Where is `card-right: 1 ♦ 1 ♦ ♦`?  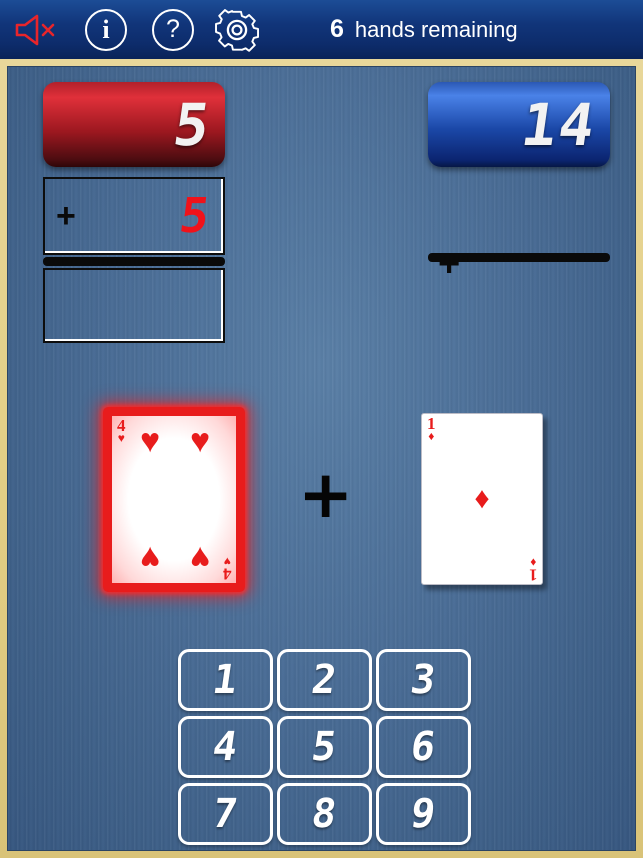 card-right: 1 ♦ 1 ♦ ♦ is located at coordinates (482, 499).